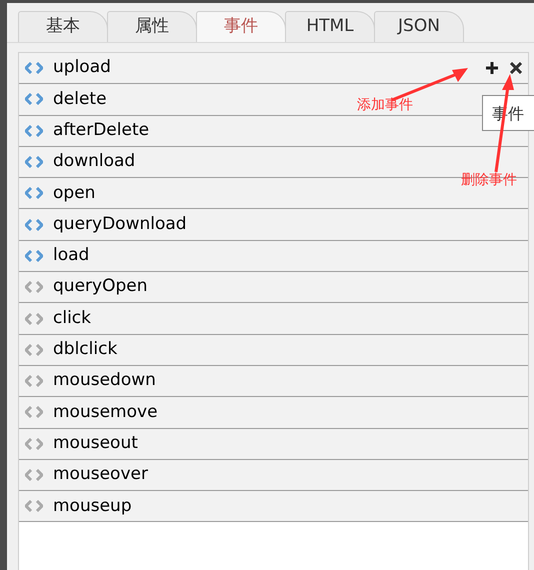 Image resolution: width=534 pixels, height=570 pixels. What do you see at coordinates (101, 130) in the screenshot?
I see `event-name: afterDelete` at bounding box center [101, 130].